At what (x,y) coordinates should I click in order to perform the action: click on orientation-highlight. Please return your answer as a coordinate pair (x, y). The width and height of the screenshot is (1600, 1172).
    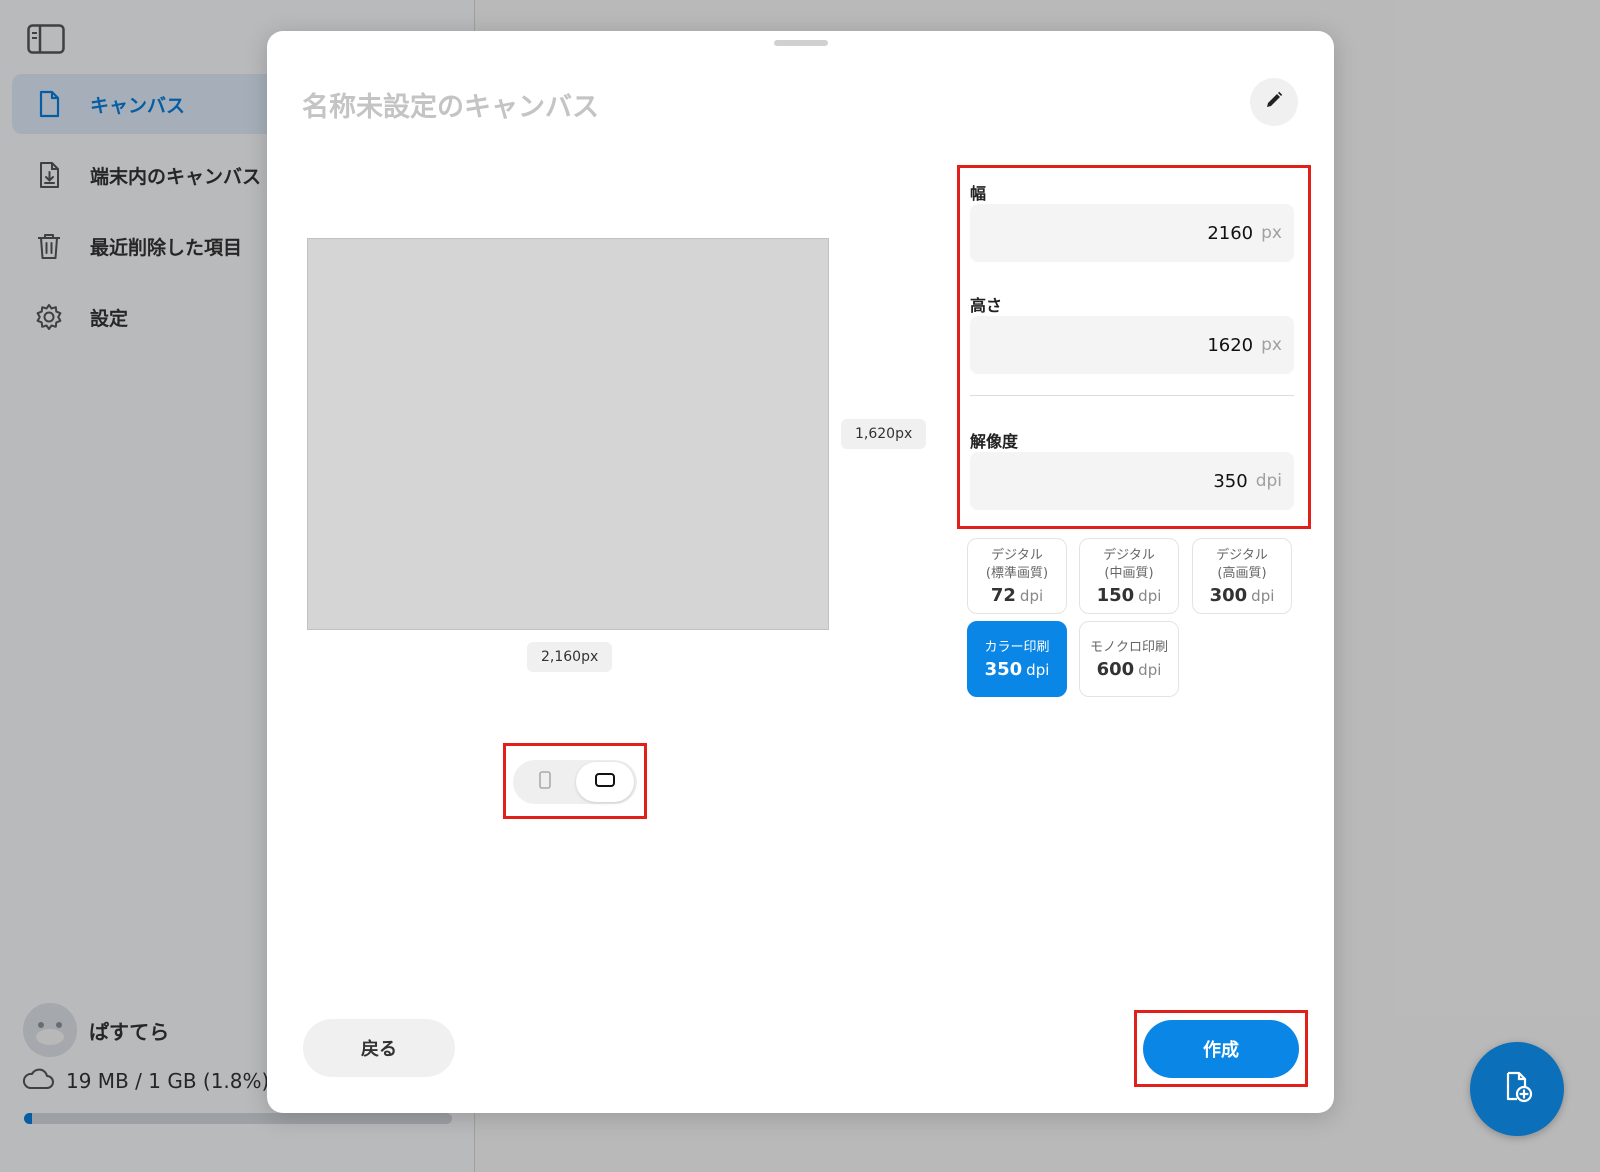
    Looking at the image, I should click on (575, 781).